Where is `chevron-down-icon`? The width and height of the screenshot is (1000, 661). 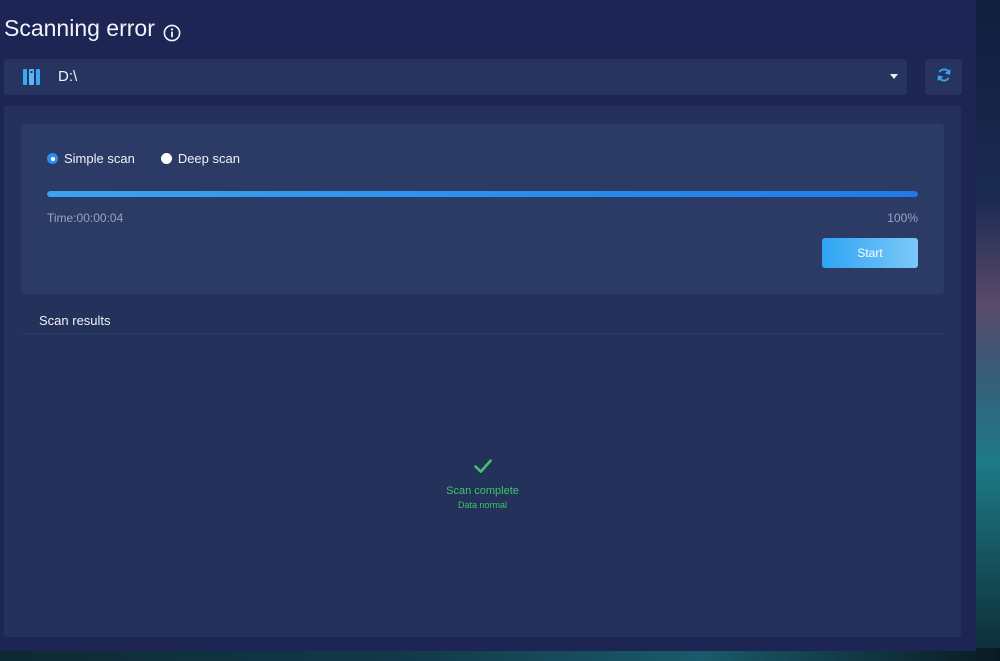
chevron-down-icon is located at coordinates (894, 76).